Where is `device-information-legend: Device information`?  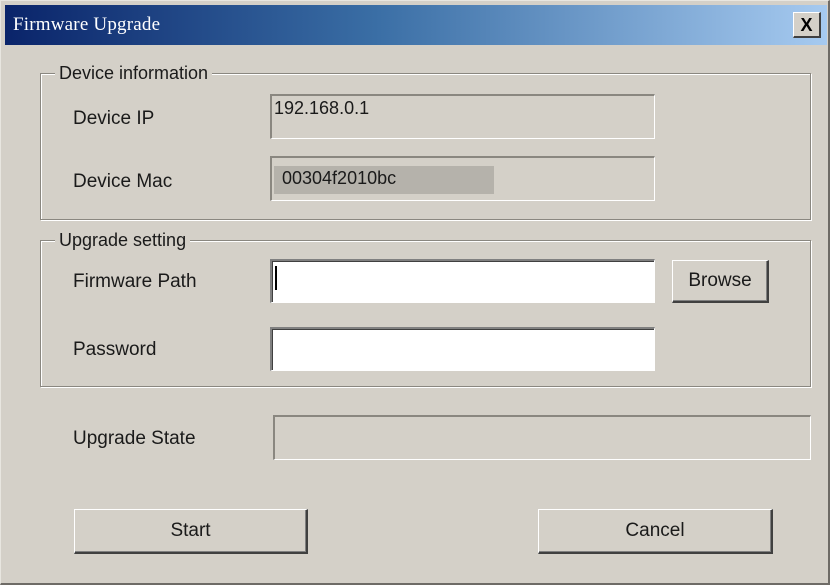
device-information-legend: Device information is located at coordinates (134, 73).